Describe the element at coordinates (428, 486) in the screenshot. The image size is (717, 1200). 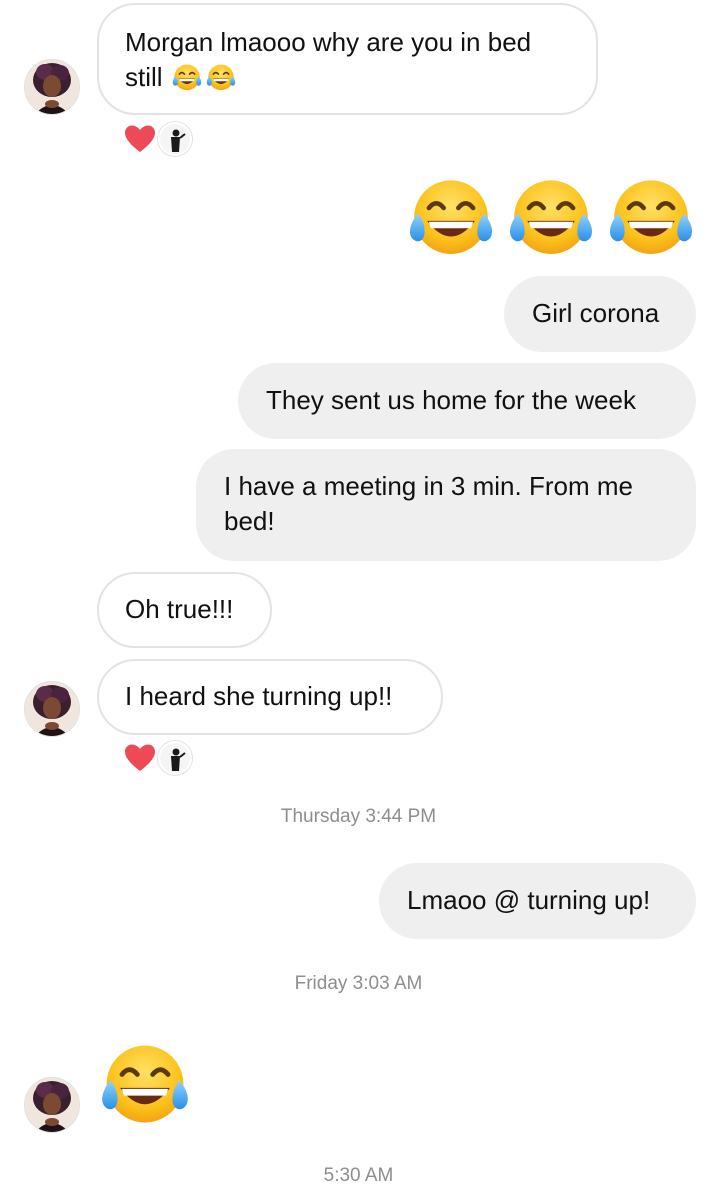
I see `message-text: I have a meeting in 3 min. From me` at that location.